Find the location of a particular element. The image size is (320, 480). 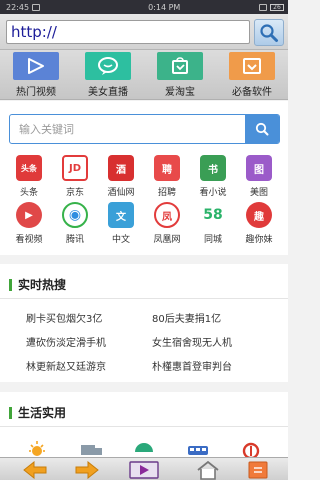

home-icon is located at coordinates (208, 470).